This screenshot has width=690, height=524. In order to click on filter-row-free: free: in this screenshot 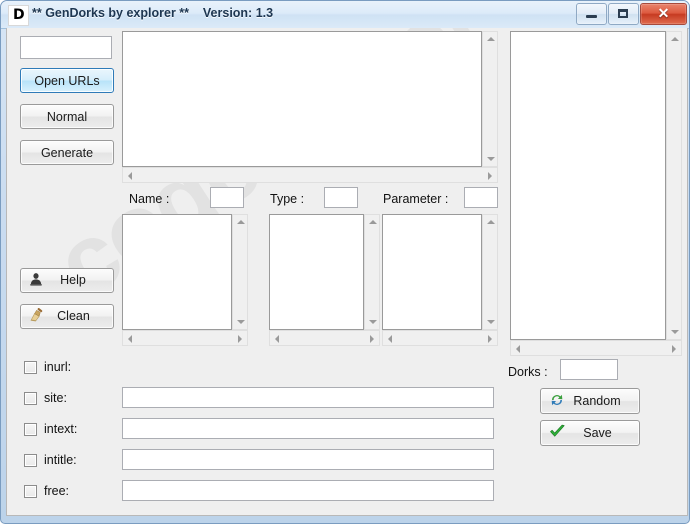, I will do `click(46, 491)`.